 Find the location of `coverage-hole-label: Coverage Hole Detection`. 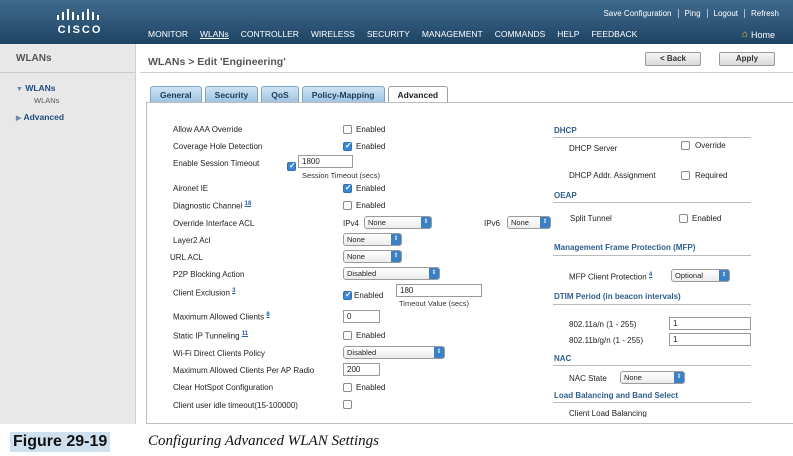

coverage-hole-label: Coverage Hole Detection is located at coordinates (218, 146).